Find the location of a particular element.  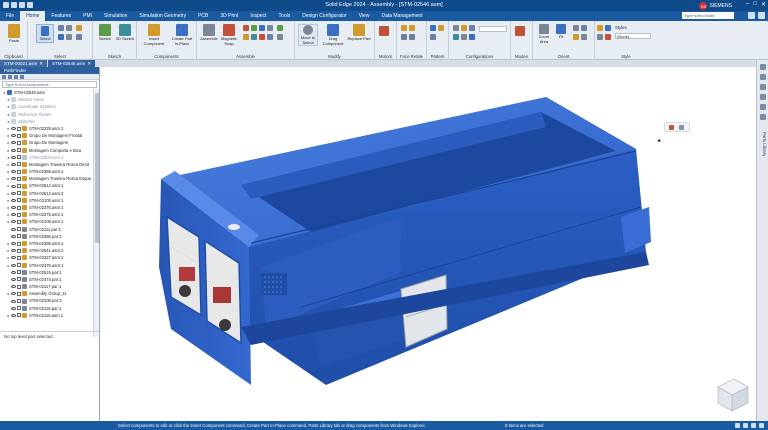

tree-row: STM-02118.par:1 is located at coordinates (46, 308).